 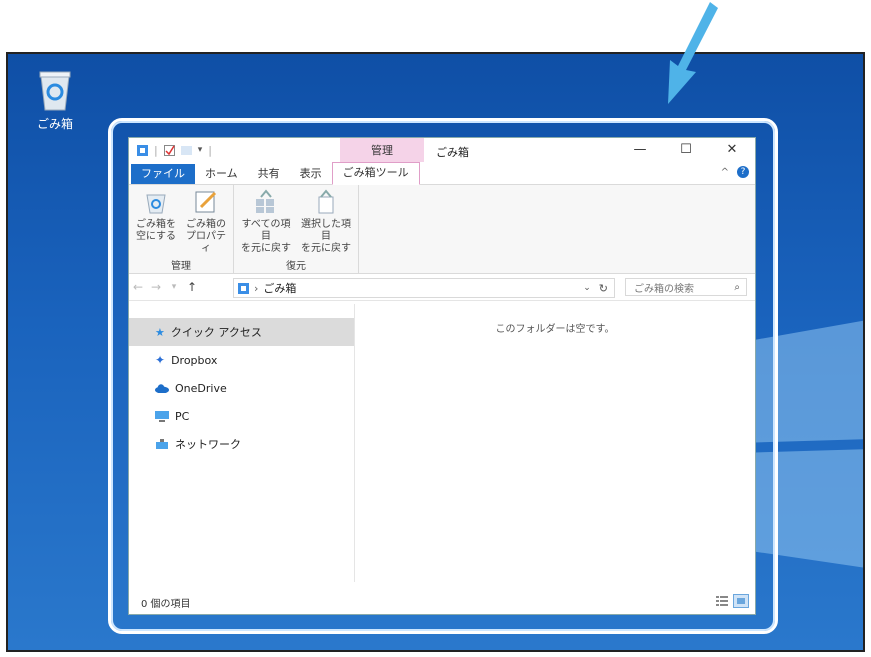 I want to click on tab-home: ホーム, so click(x=221, y=174).